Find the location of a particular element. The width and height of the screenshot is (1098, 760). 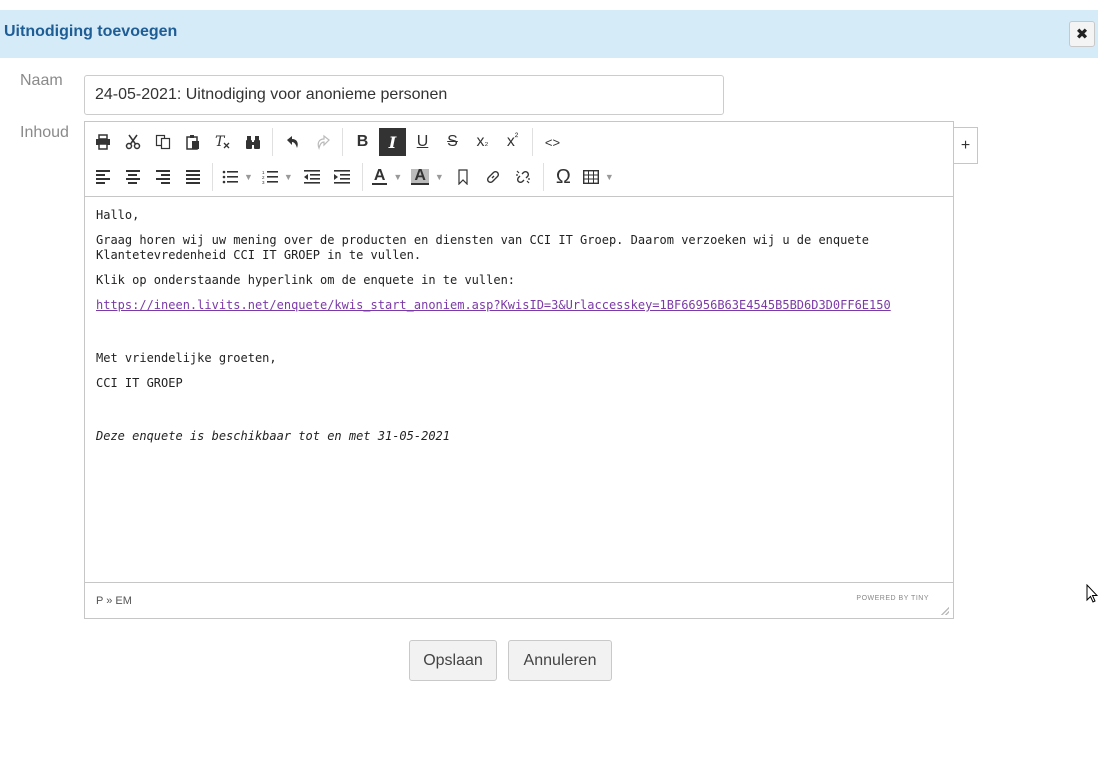

source-code-button: <> is located at coordinates (552, 142).